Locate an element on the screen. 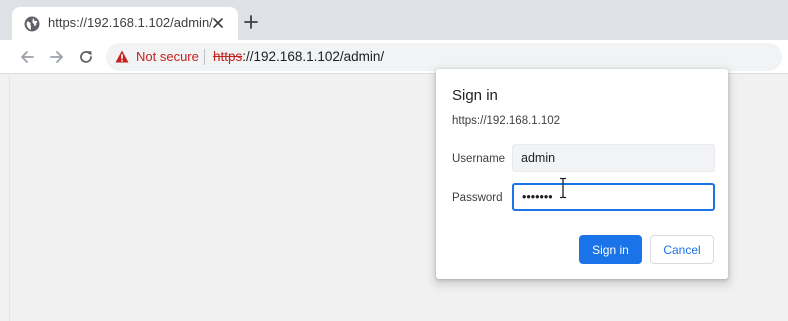 The image size is (788, 321). close-icon is located at coordinates (218, 23).